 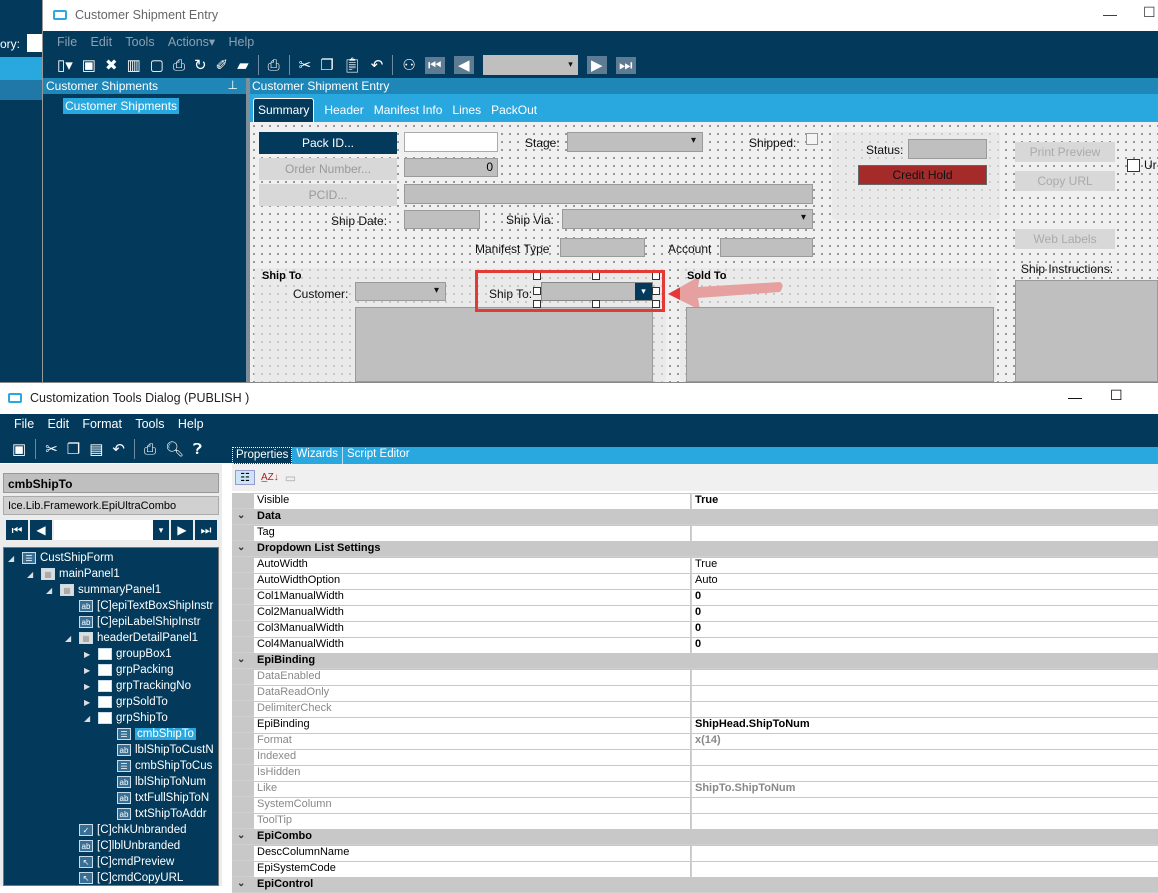 I want to click on attach-icon: ⎙, so click(x=179, y=65).